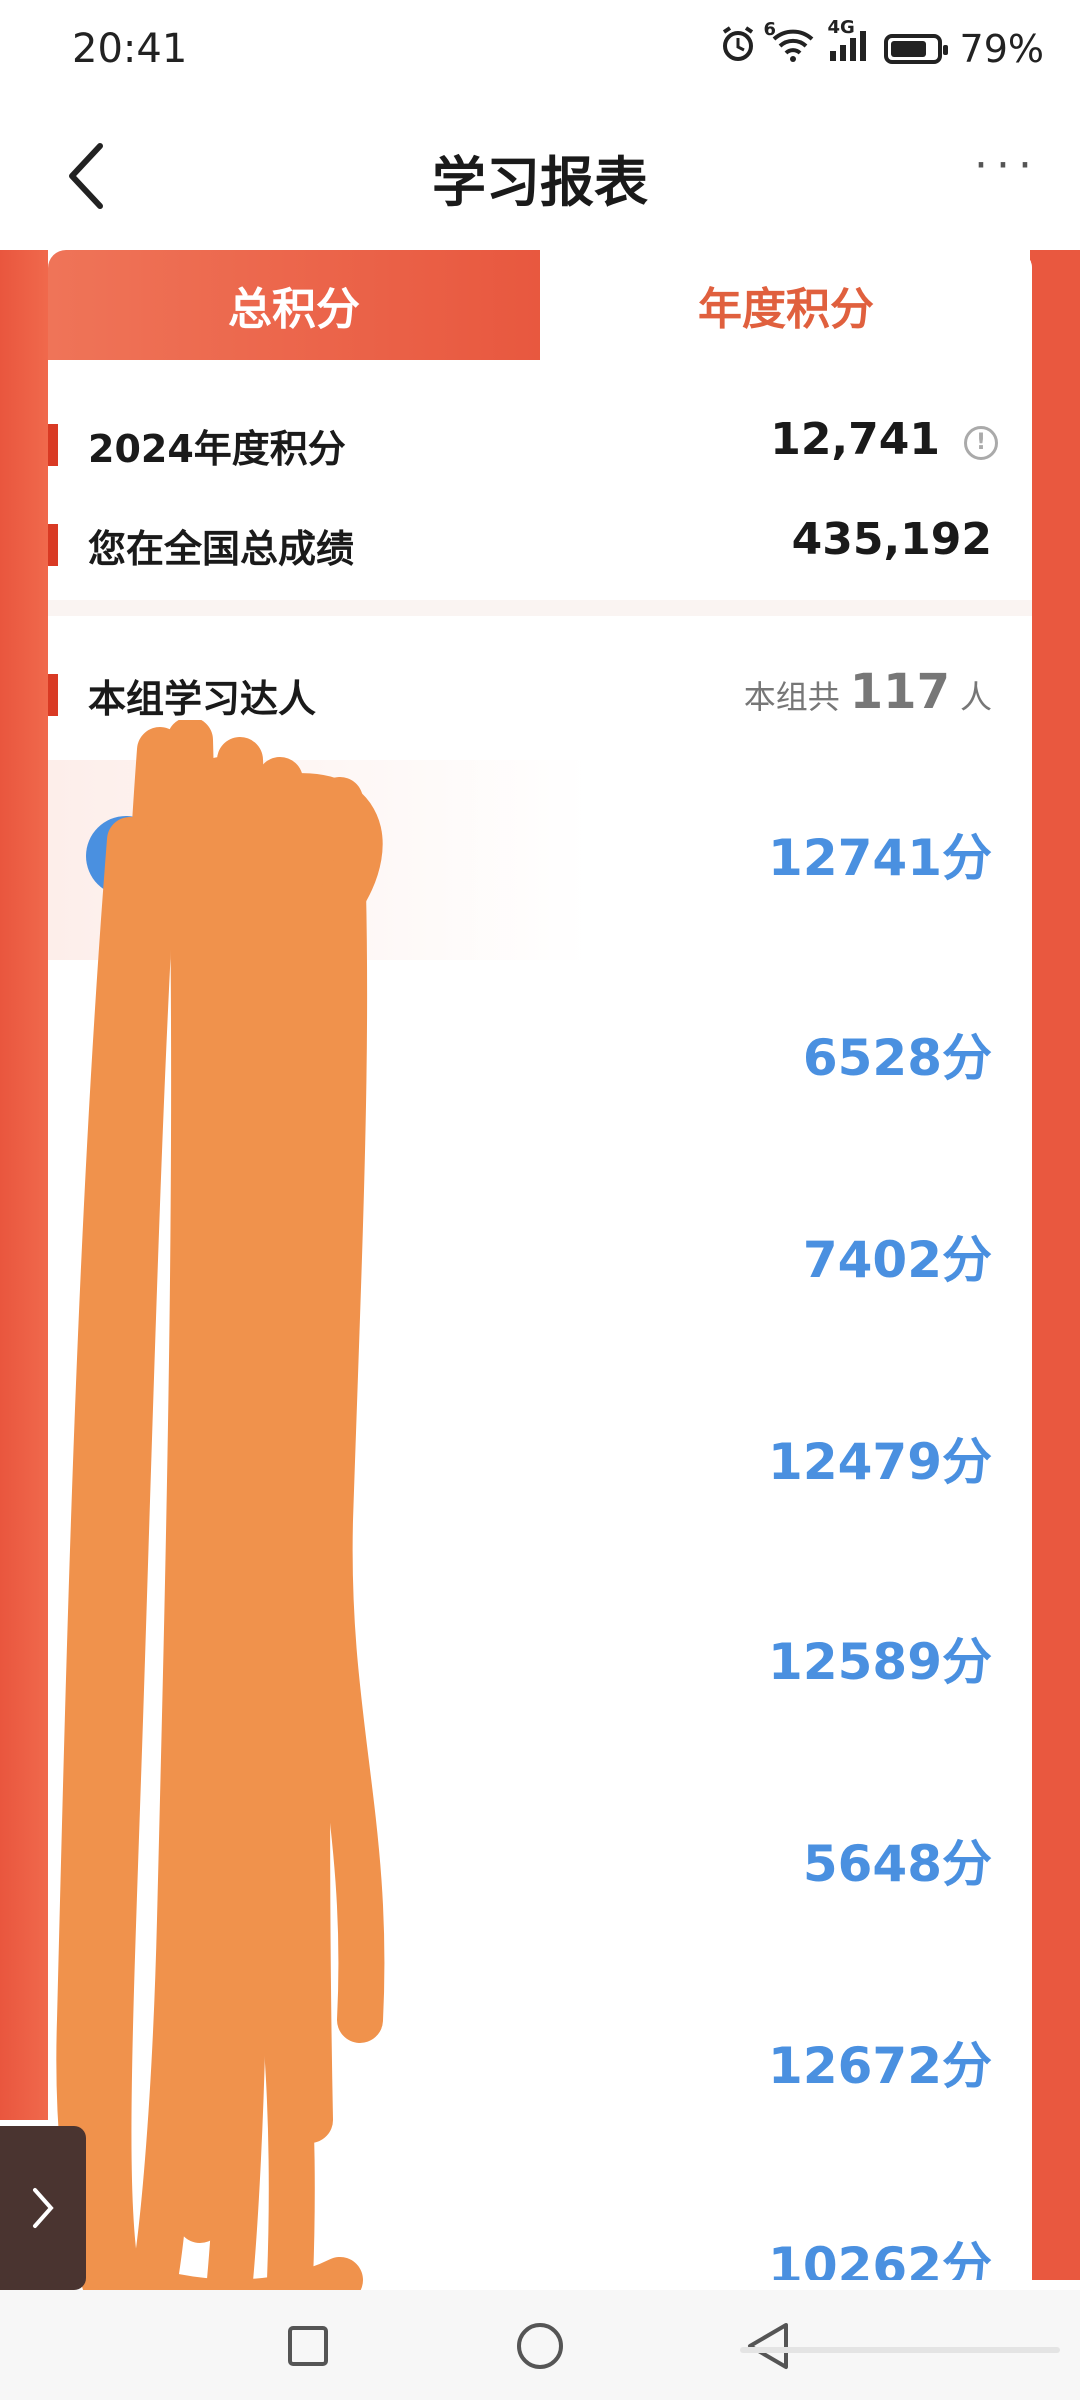  I want to click on section-divider, so click(540, 608).